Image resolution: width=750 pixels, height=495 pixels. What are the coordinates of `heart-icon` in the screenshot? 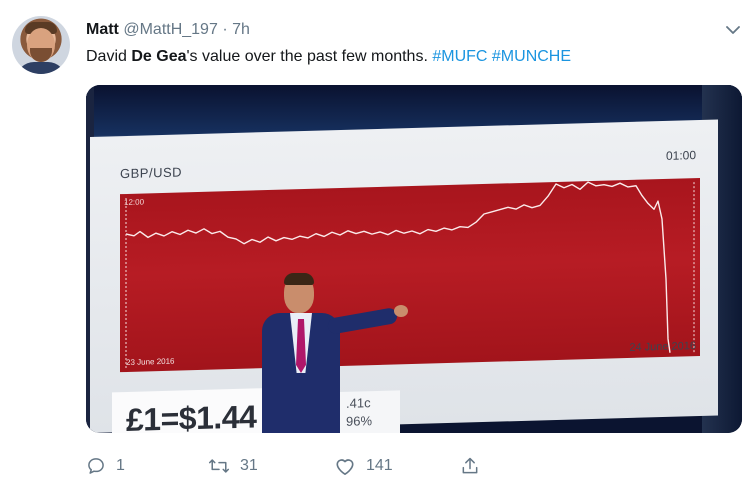 It's located at (345, 466).